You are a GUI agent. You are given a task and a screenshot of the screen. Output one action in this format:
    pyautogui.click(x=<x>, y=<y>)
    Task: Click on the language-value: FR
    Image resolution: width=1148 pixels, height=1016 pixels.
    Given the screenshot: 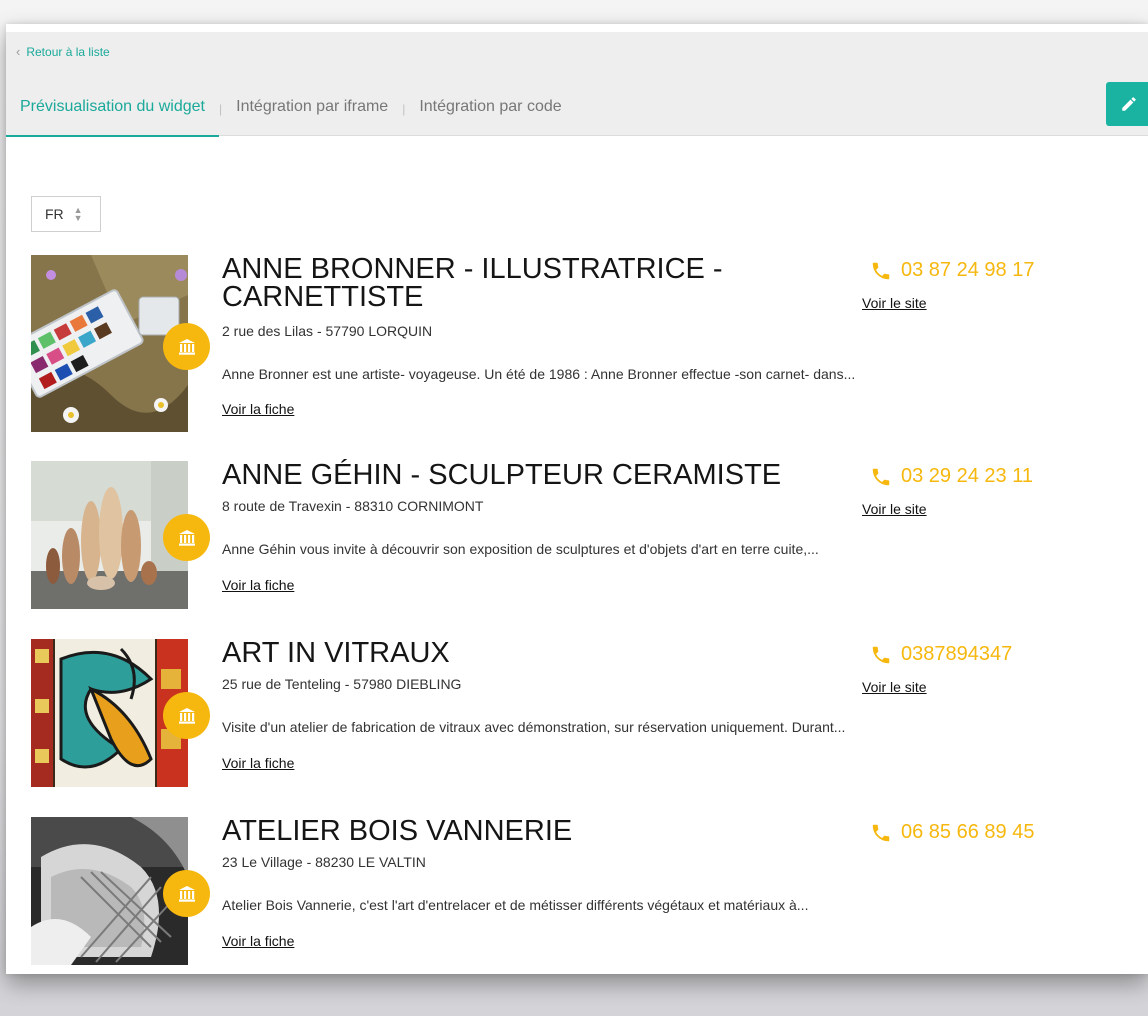 What is the action you would take?
    pyautogui.click(x=54, y=214)
    